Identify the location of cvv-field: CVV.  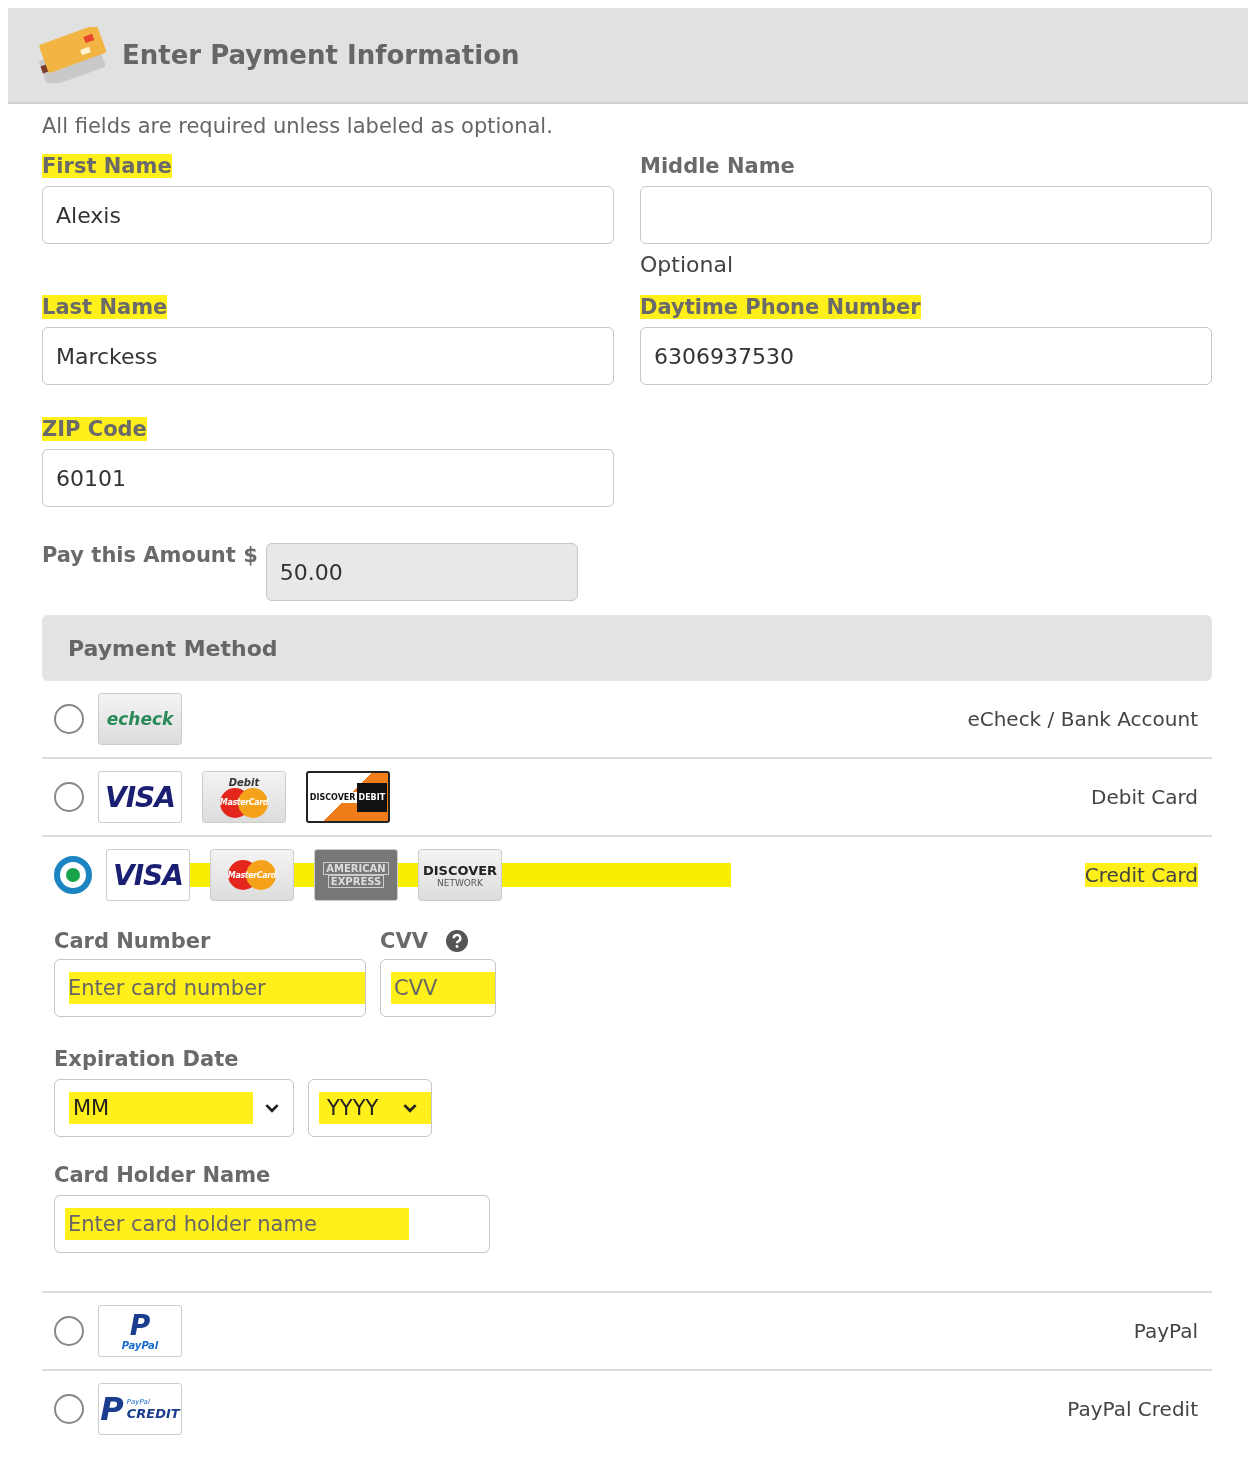
(438, 988).